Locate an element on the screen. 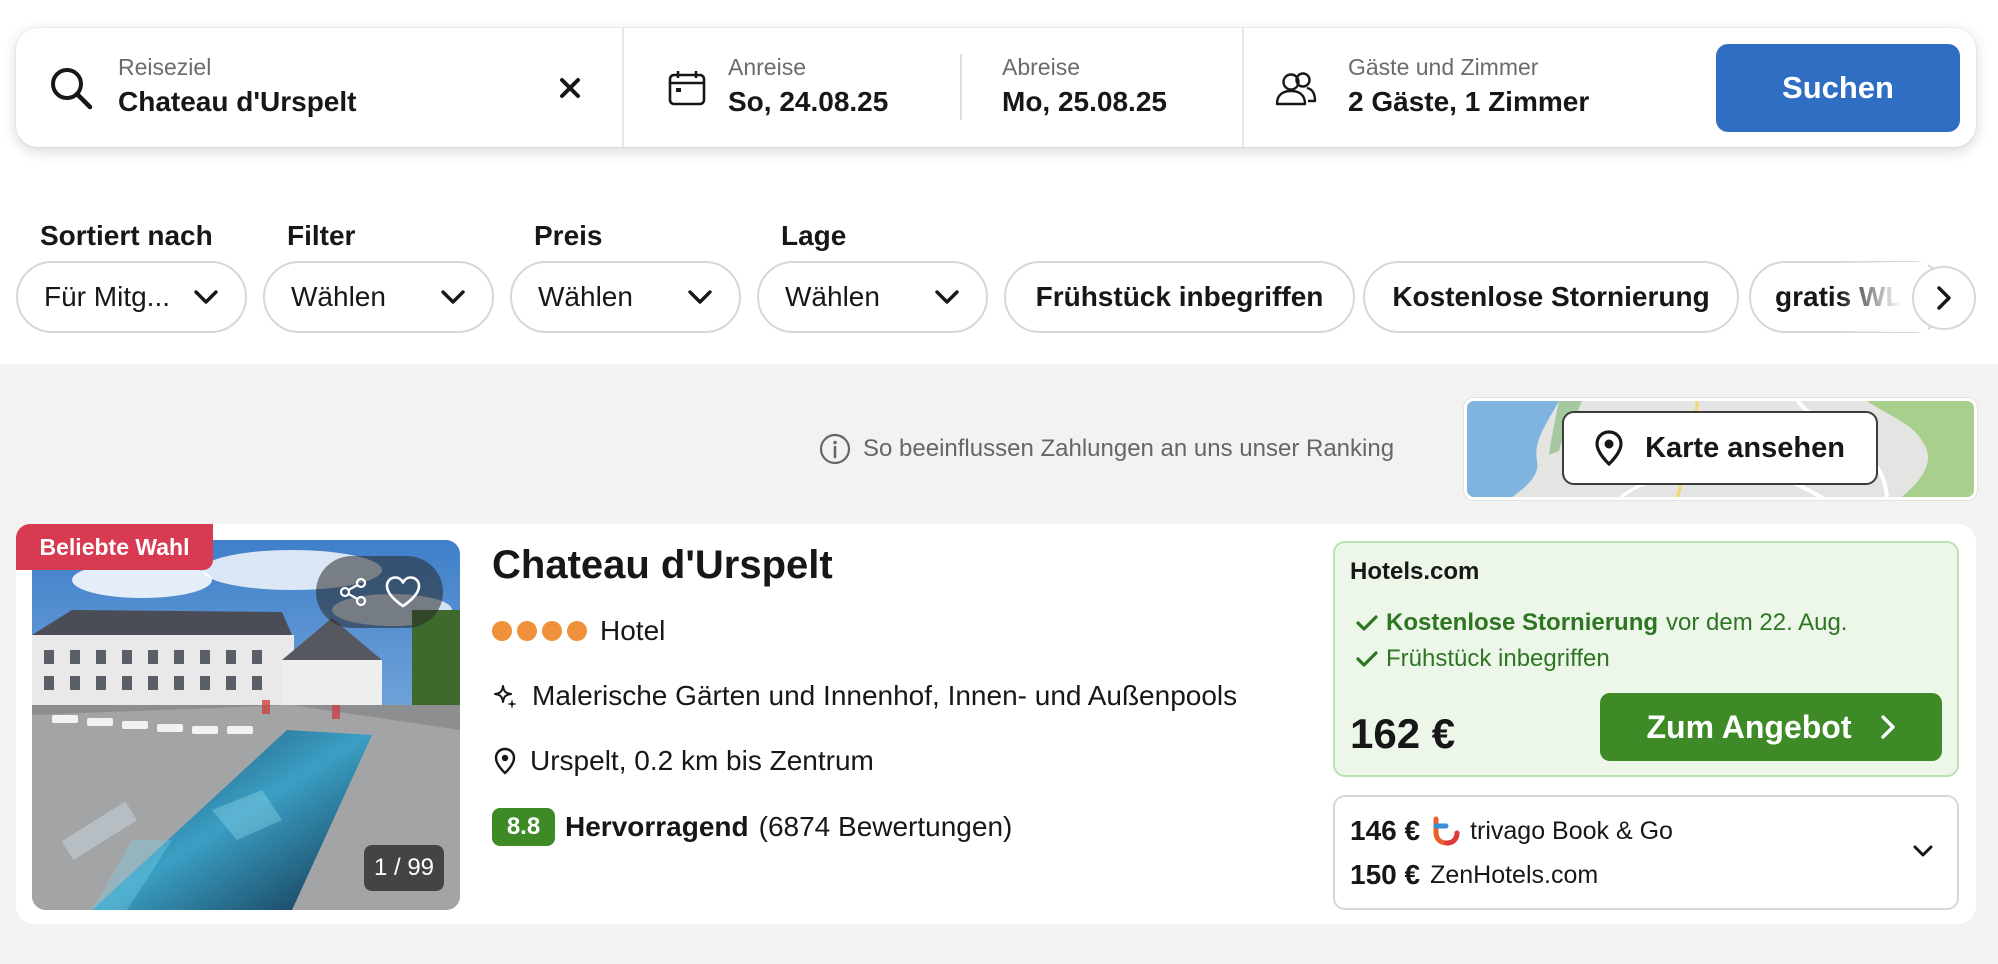 The height and width of the screenshot is (964, 1998). filter-dropdown: Wählen is located at coordinates (378, 297).